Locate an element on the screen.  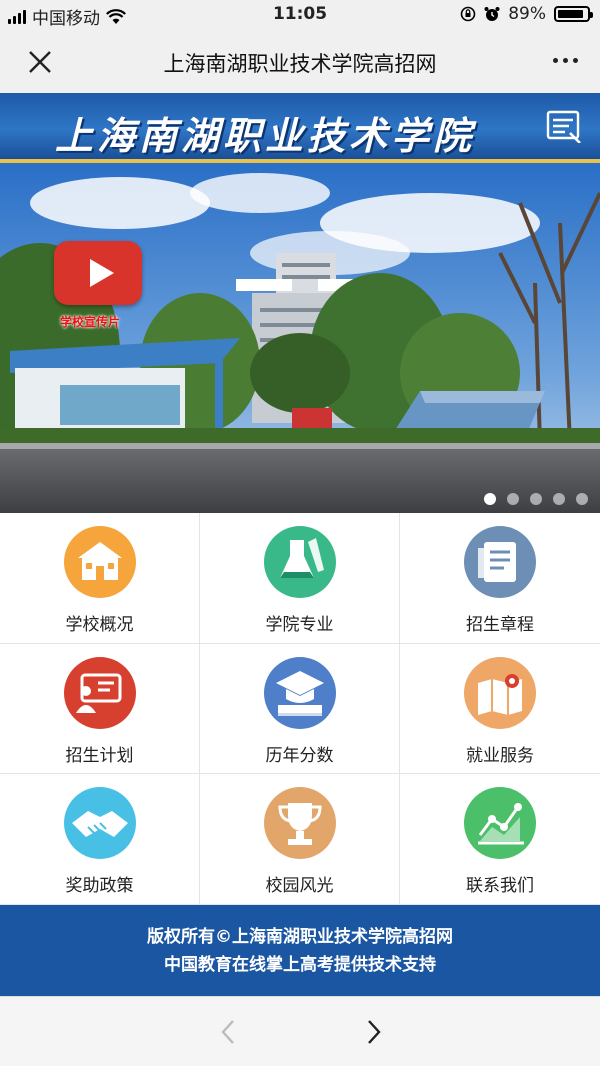
menu-item-label: 学校概况 is located at coordinates (99, 625).